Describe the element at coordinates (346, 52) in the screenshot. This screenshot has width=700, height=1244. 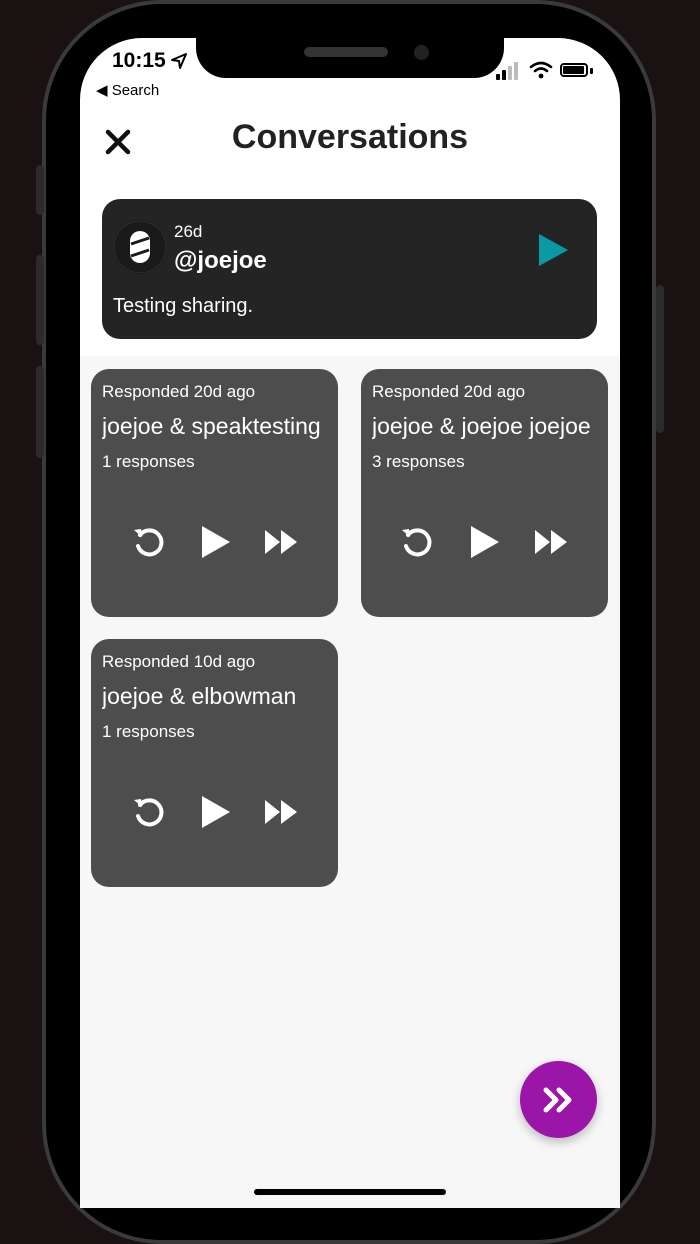
I see `speaker` at that location.